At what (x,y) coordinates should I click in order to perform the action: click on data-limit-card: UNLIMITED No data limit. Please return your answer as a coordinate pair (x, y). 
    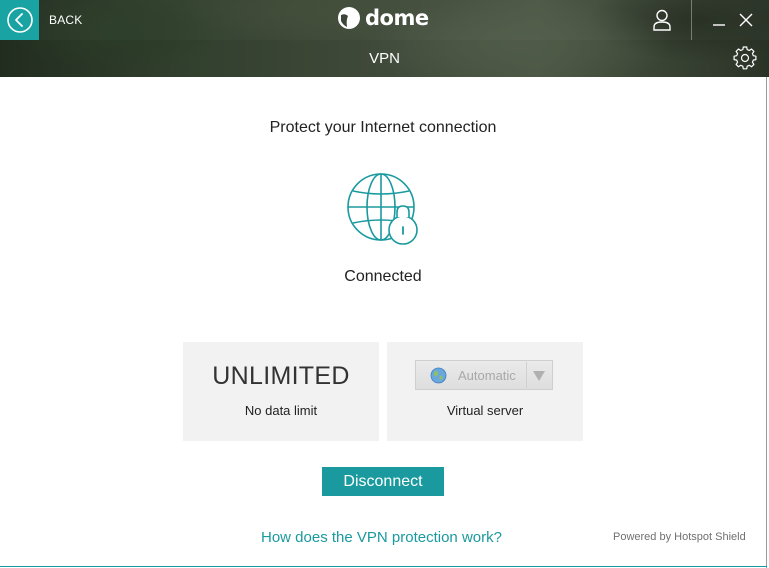
    Looking at the image, I should click on (281, 391).